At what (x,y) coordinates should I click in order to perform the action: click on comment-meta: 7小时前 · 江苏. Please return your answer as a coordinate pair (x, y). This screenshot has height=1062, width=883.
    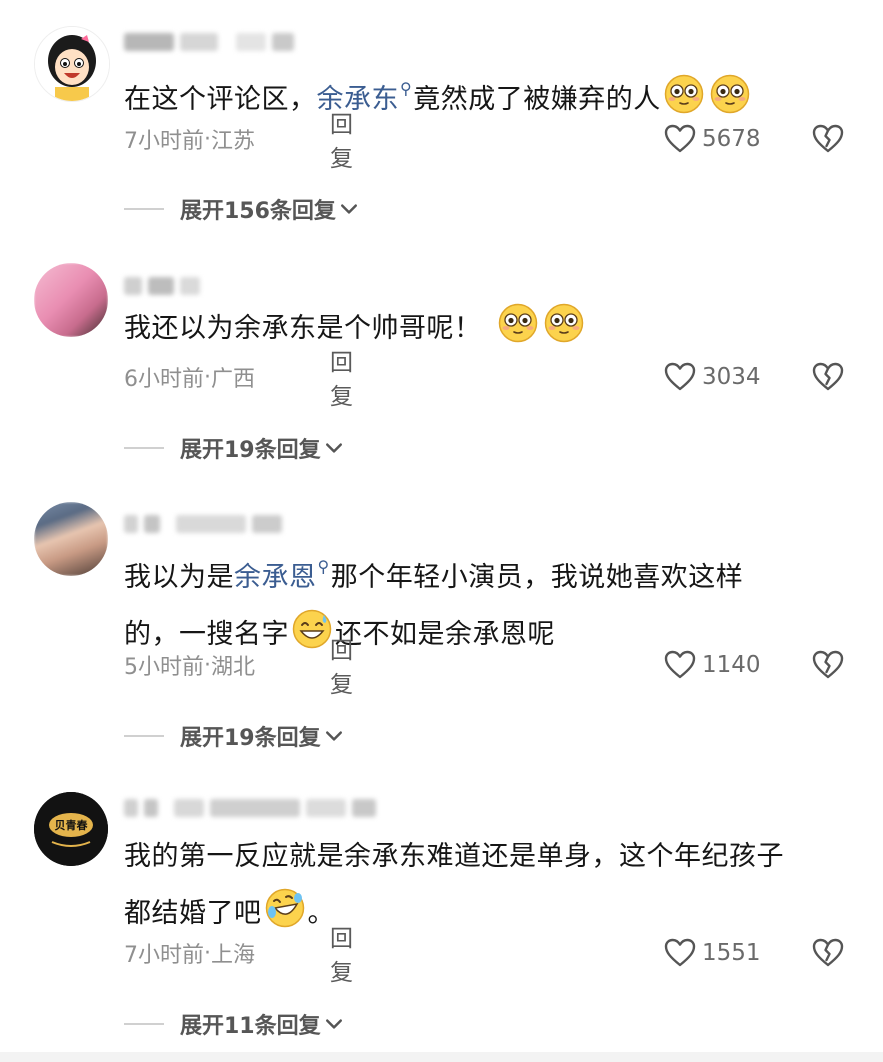
    Looking at the image, I should click on (189, 139).